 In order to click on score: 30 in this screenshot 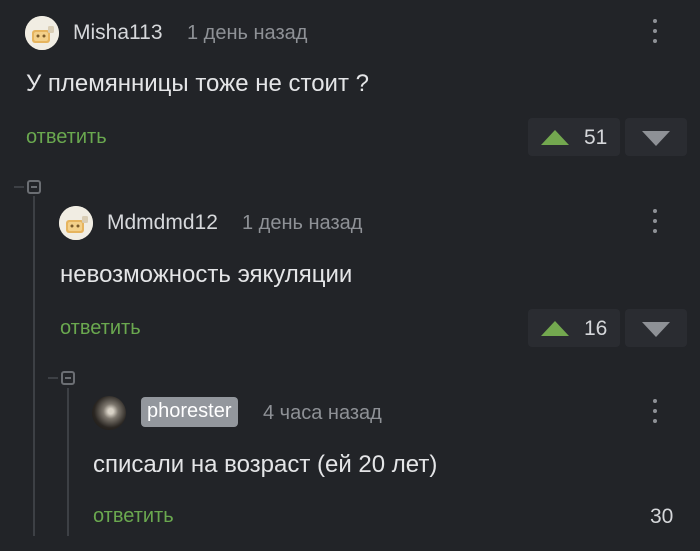, I will do `click(662, 516)`.